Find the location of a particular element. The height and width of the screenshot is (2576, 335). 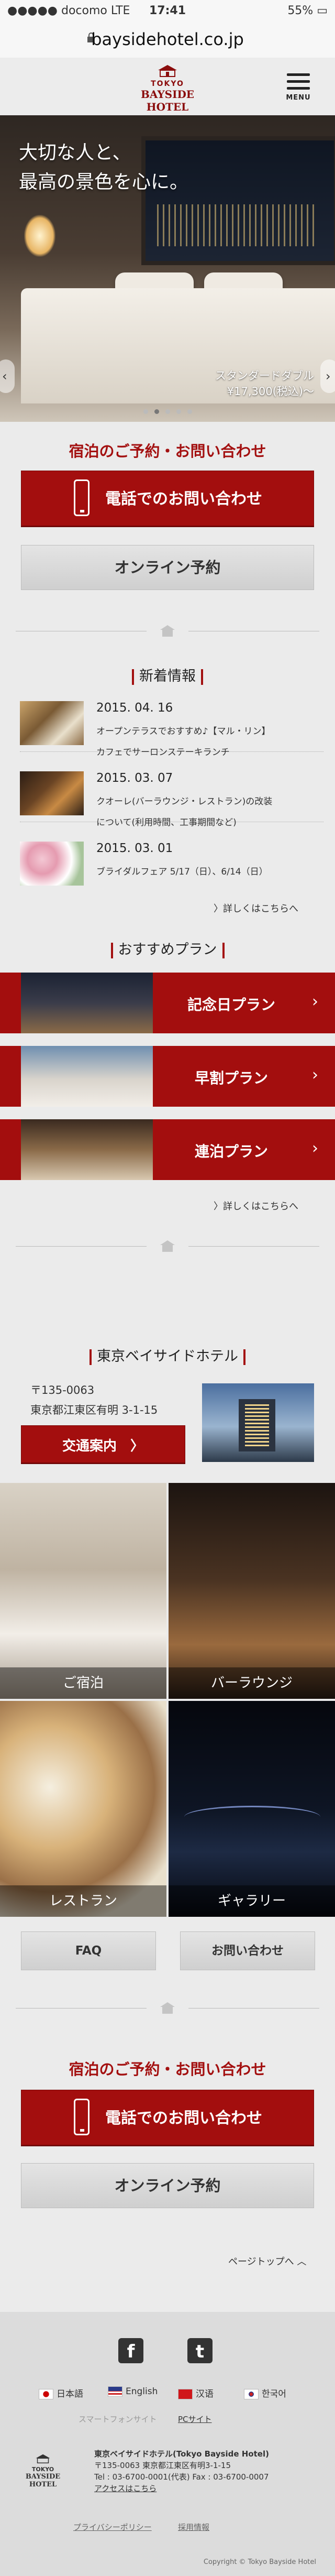

twitter-icon: t is located at coordinates (200, 2350).